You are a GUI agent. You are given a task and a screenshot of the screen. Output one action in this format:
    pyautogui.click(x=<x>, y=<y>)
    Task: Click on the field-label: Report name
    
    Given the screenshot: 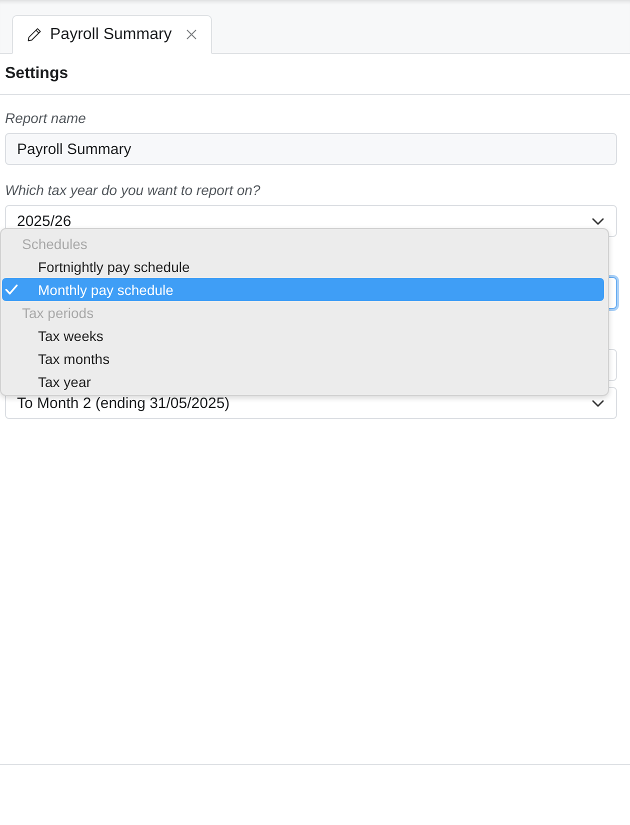 What is the action you would take?
    pyautogui.click(x=46, y=118)
    